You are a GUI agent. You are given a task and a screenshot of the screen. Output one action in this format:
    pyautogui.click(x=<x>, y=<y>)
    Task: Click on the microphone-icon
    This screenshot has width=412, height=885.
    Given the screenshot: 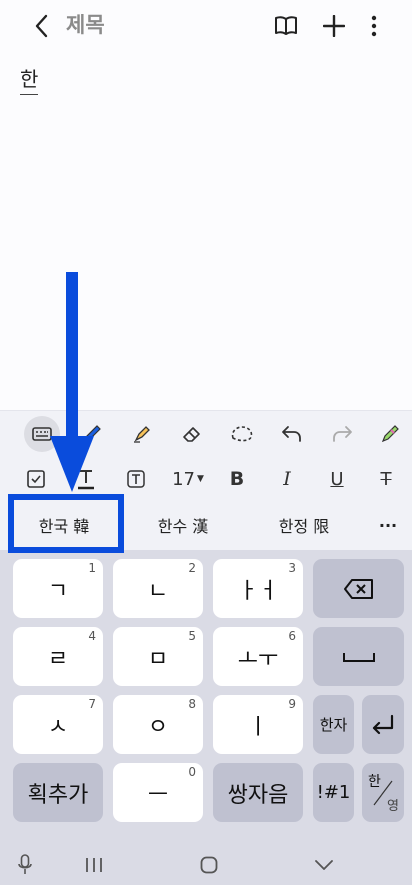 What is the action you would take?
    pyautogui.click(x=25, y=864)
    